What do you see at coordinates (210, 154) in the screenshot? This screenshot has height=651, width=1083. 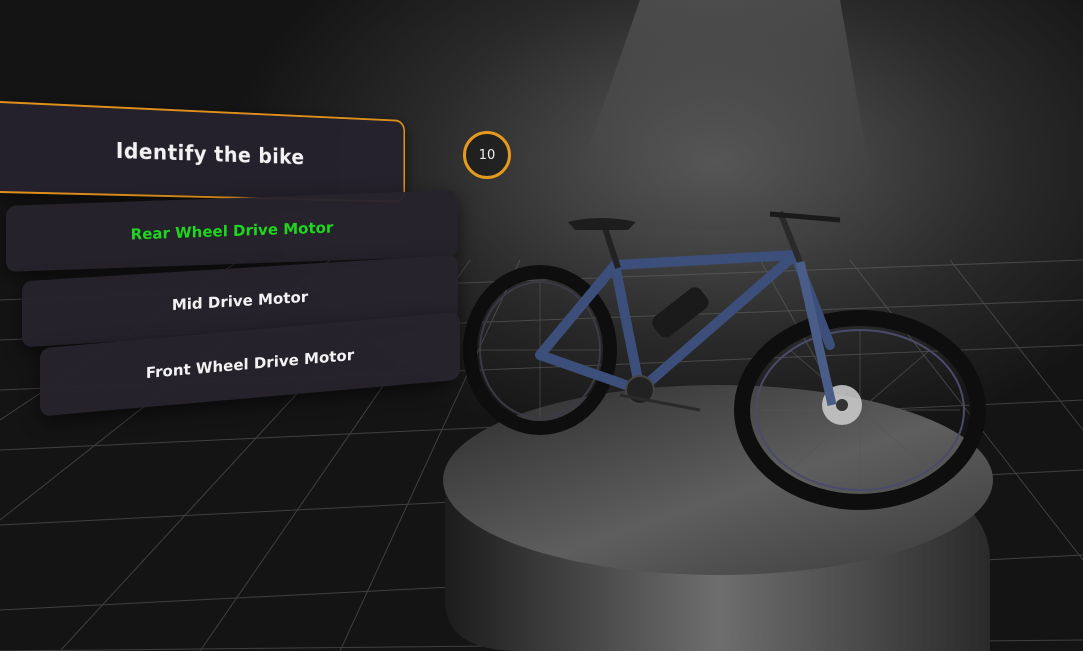 I see `question-text: Identify the bike` at bounding box center [210, 154].